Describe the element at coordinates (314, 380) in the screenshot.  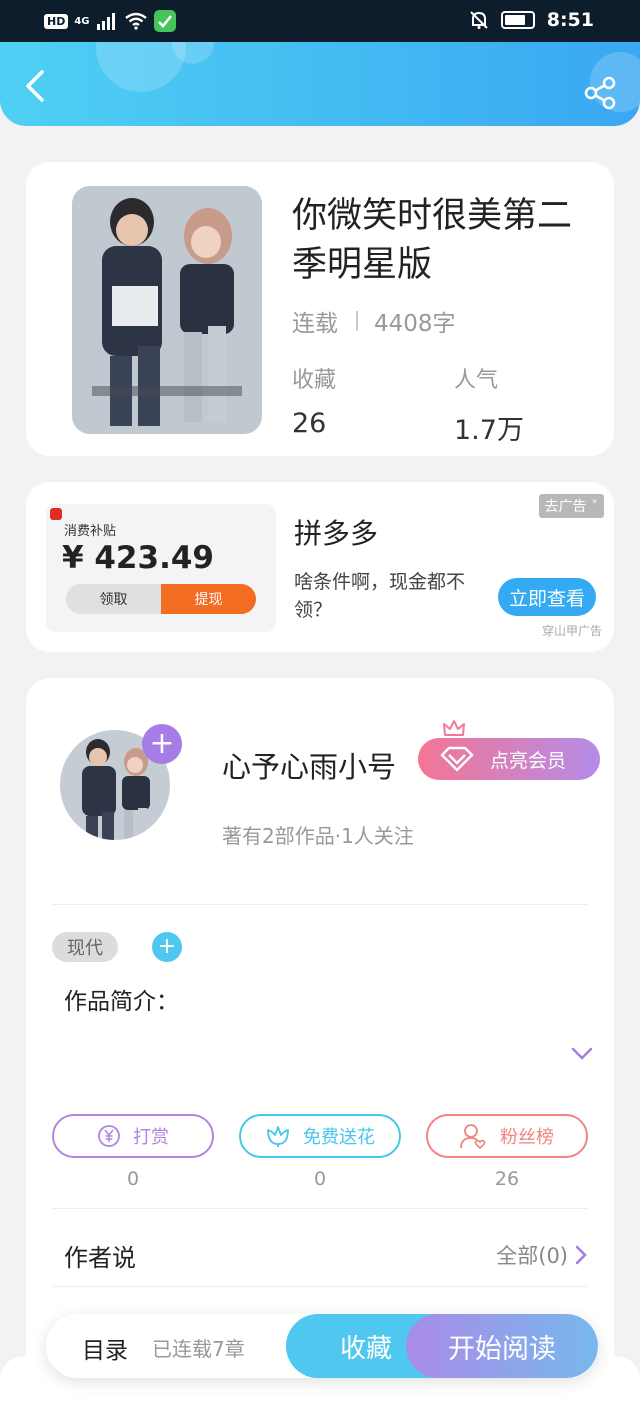
I see `favorites-label: 收藏` at that location.